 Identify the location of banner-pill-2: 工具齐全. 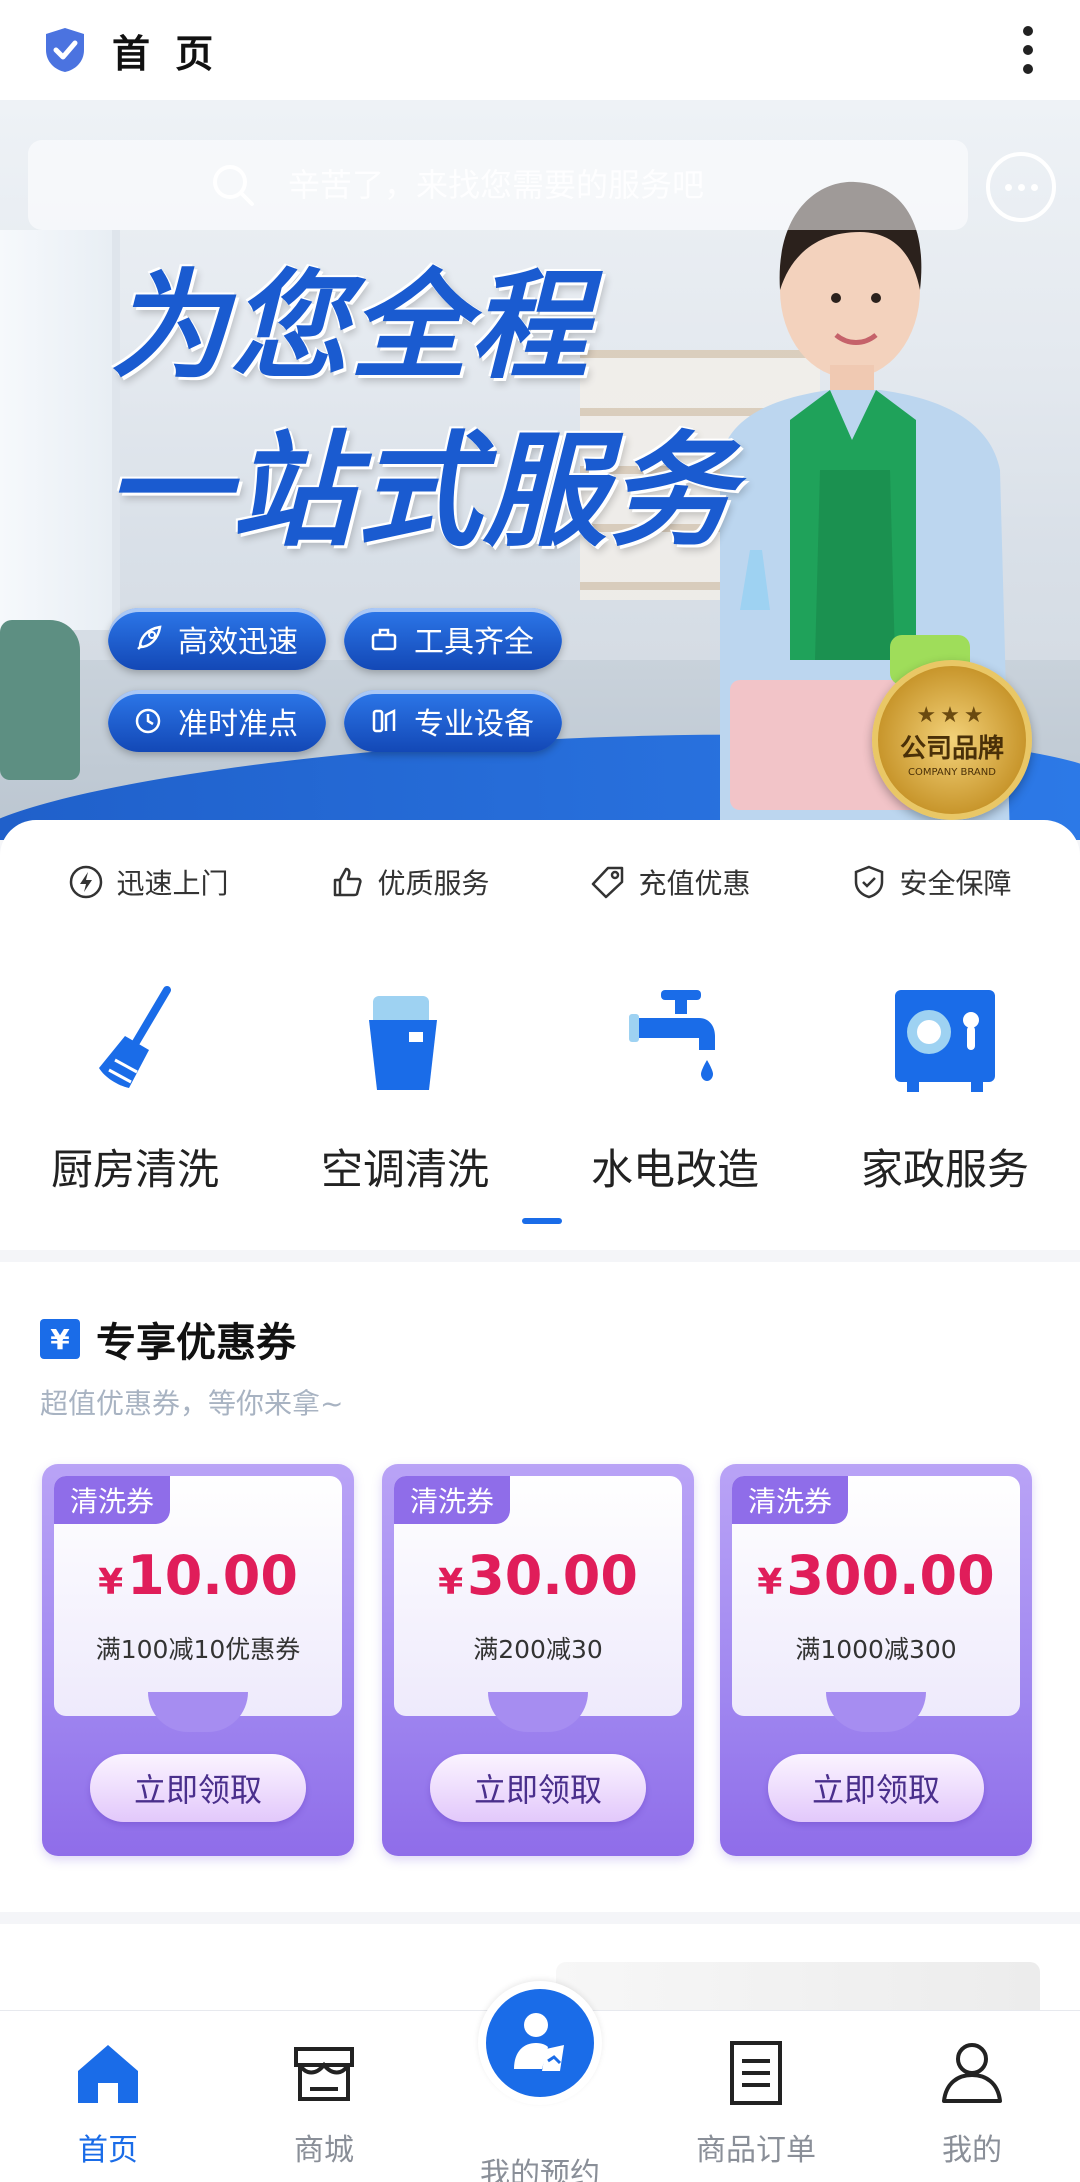
(453, 639).